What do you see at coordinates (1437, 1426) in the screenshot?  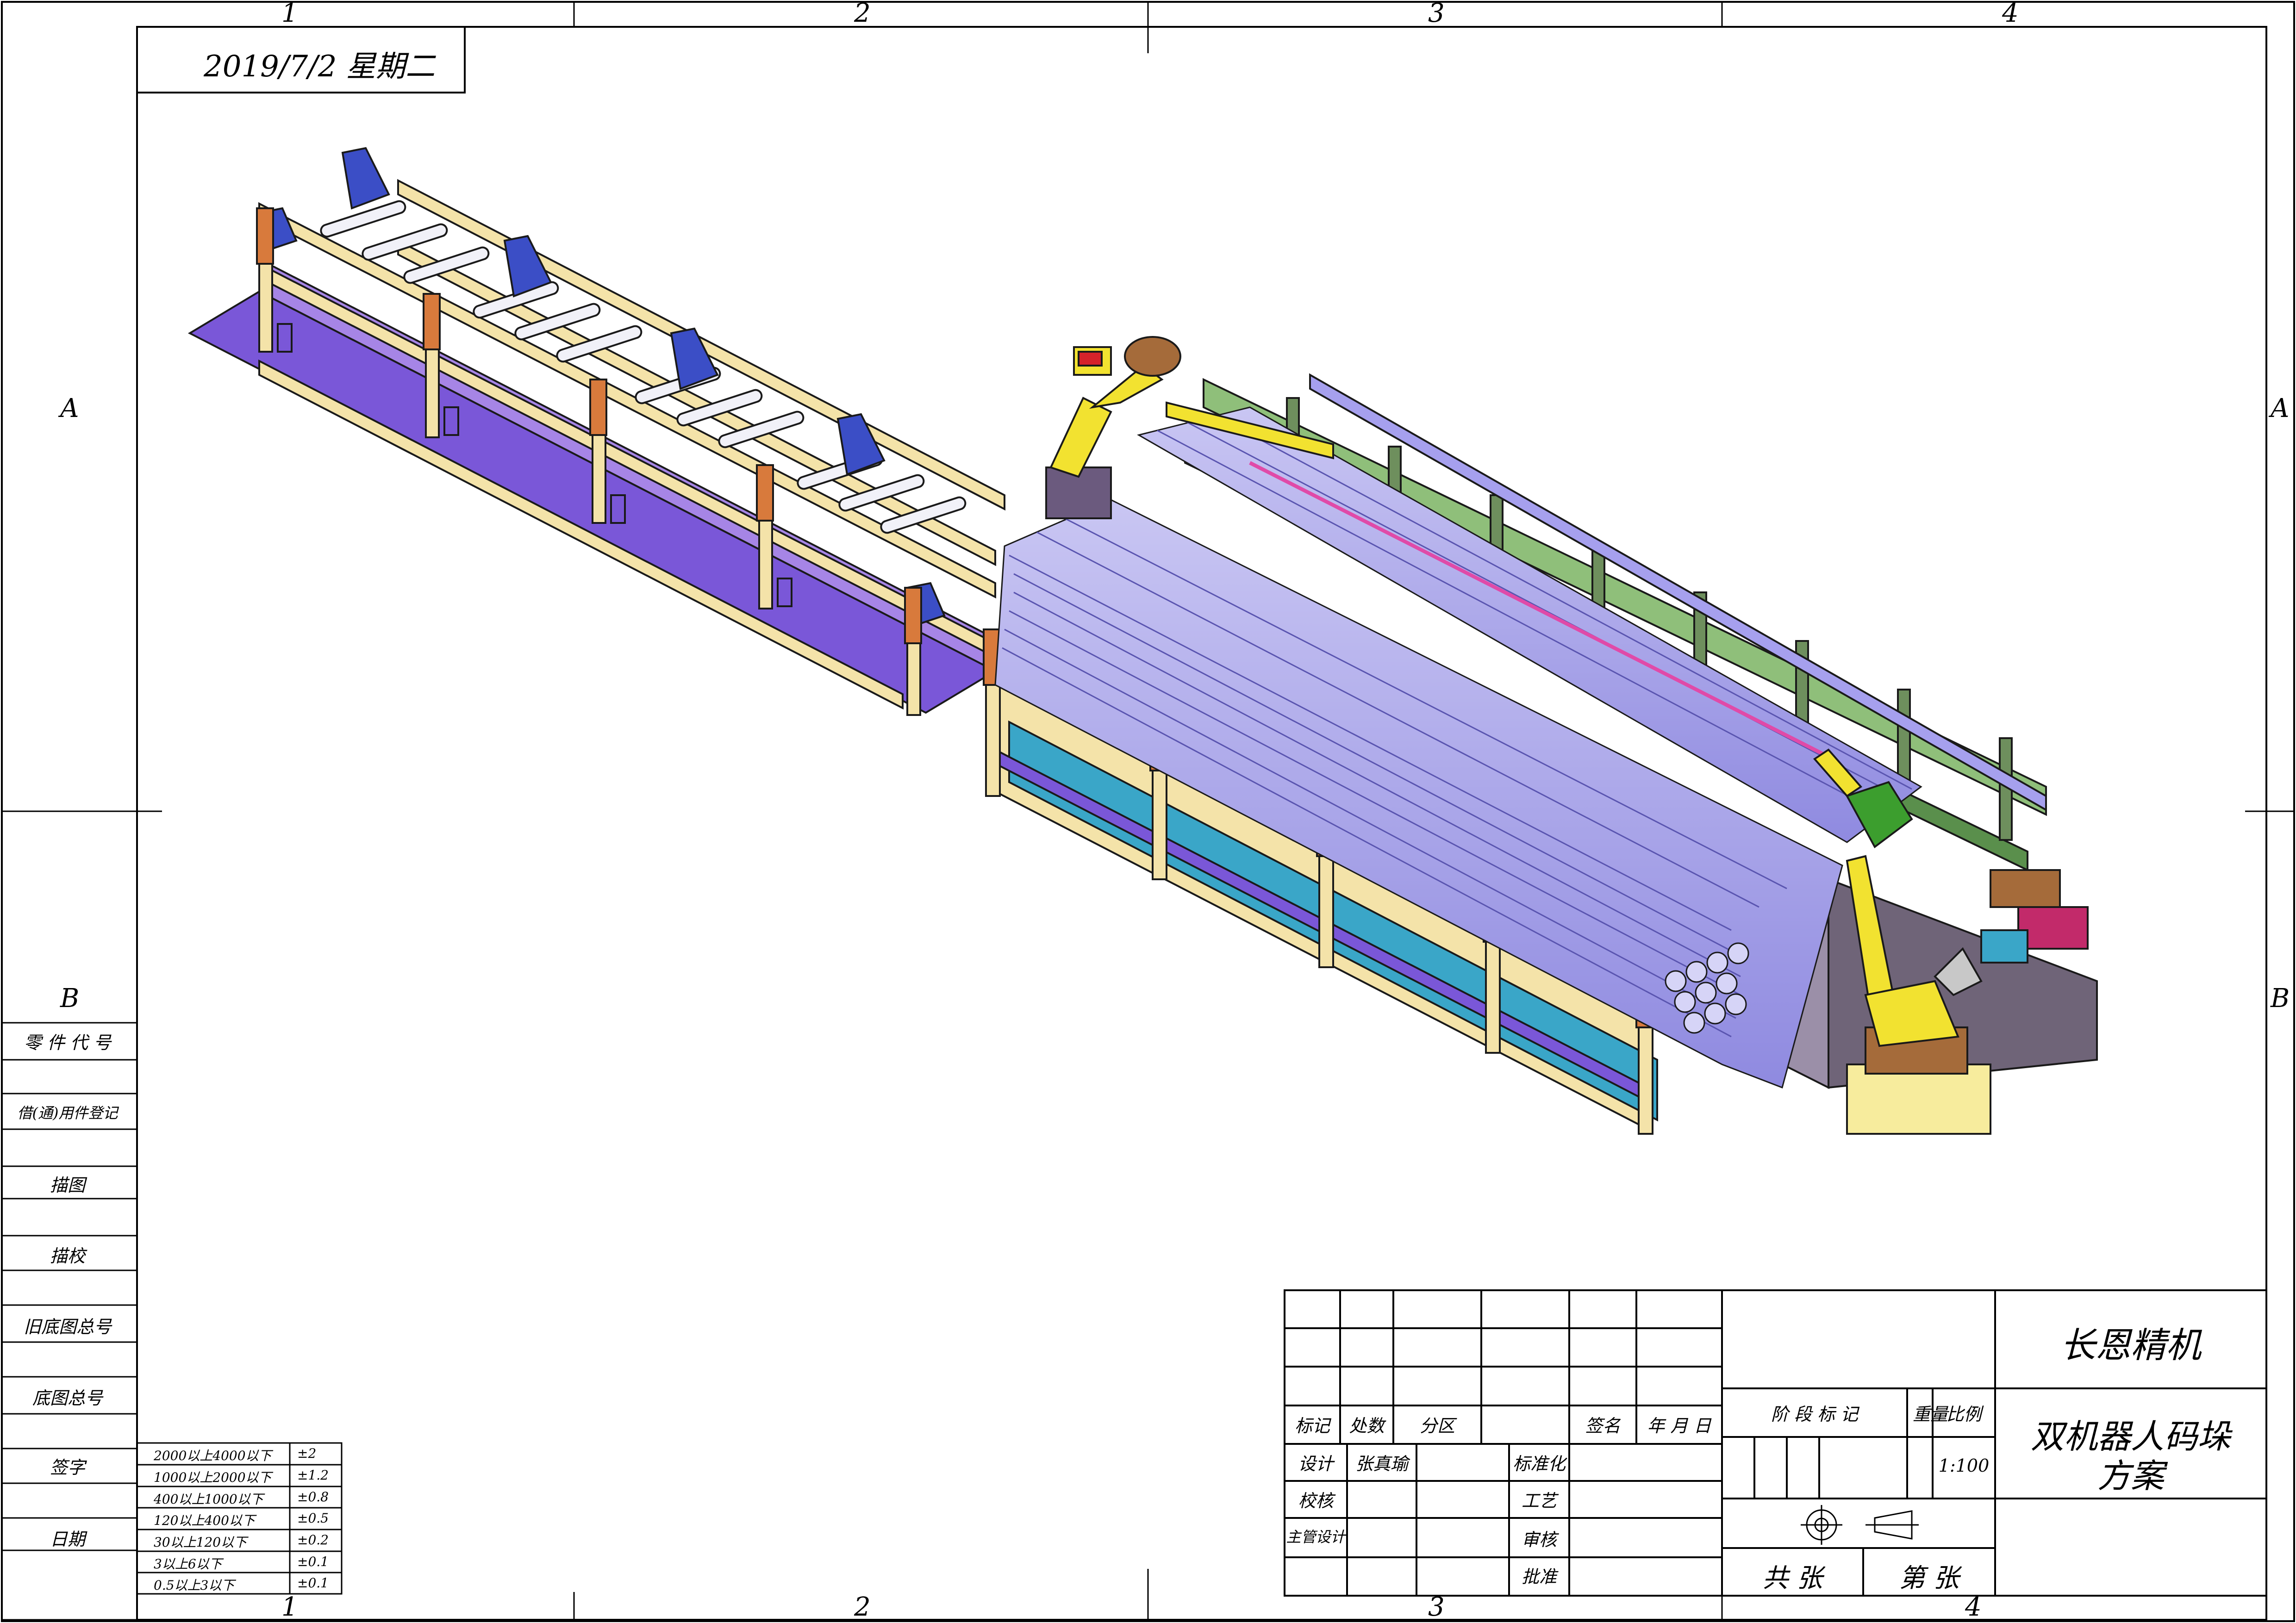 I see `zone-header: 分区` at bounding box center [1437, 1426].